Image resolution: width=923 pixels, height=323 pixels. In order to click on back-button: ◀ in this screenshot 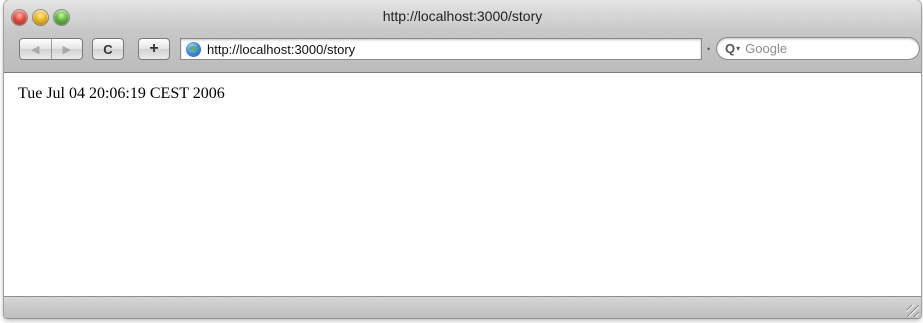, I will do `click(35, 49)`.